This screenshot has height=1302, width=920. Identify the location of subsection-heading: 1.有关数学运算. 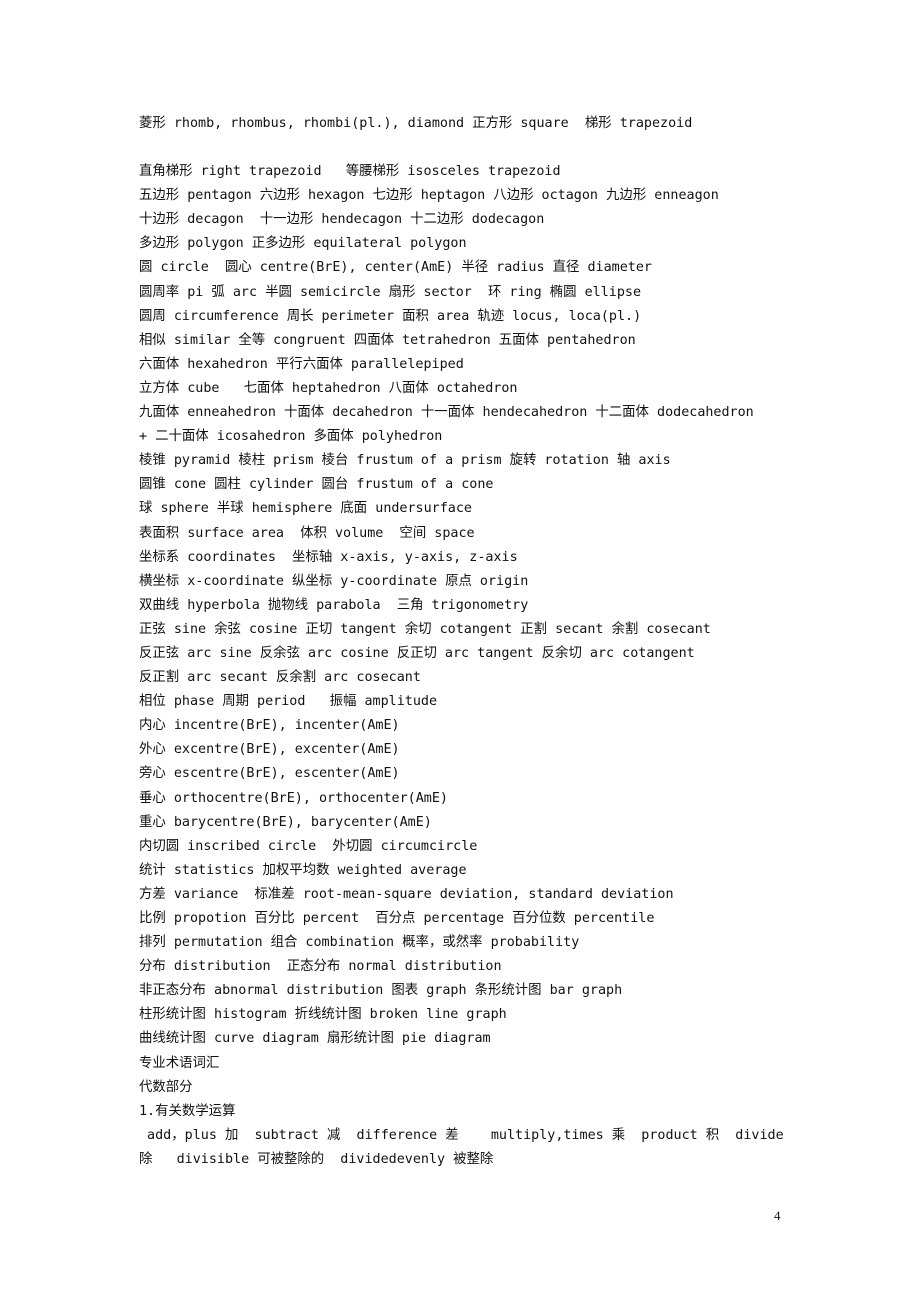
(187, 1111).